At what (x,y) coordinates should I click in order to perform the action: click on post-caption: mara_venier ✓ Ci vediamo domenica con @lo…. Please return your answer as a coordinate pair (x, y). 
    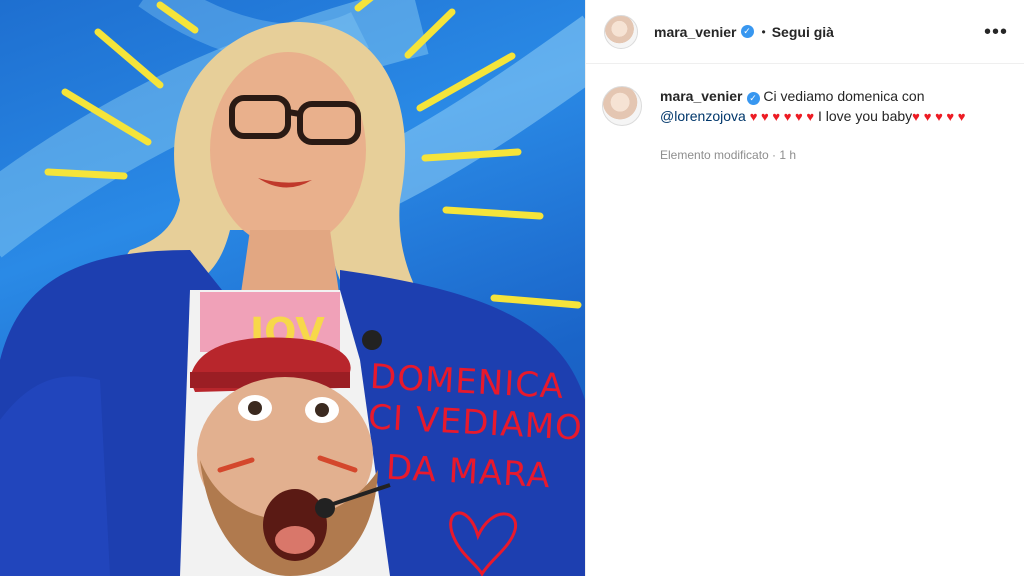
    Looking at the image, I should click on (805, 114).